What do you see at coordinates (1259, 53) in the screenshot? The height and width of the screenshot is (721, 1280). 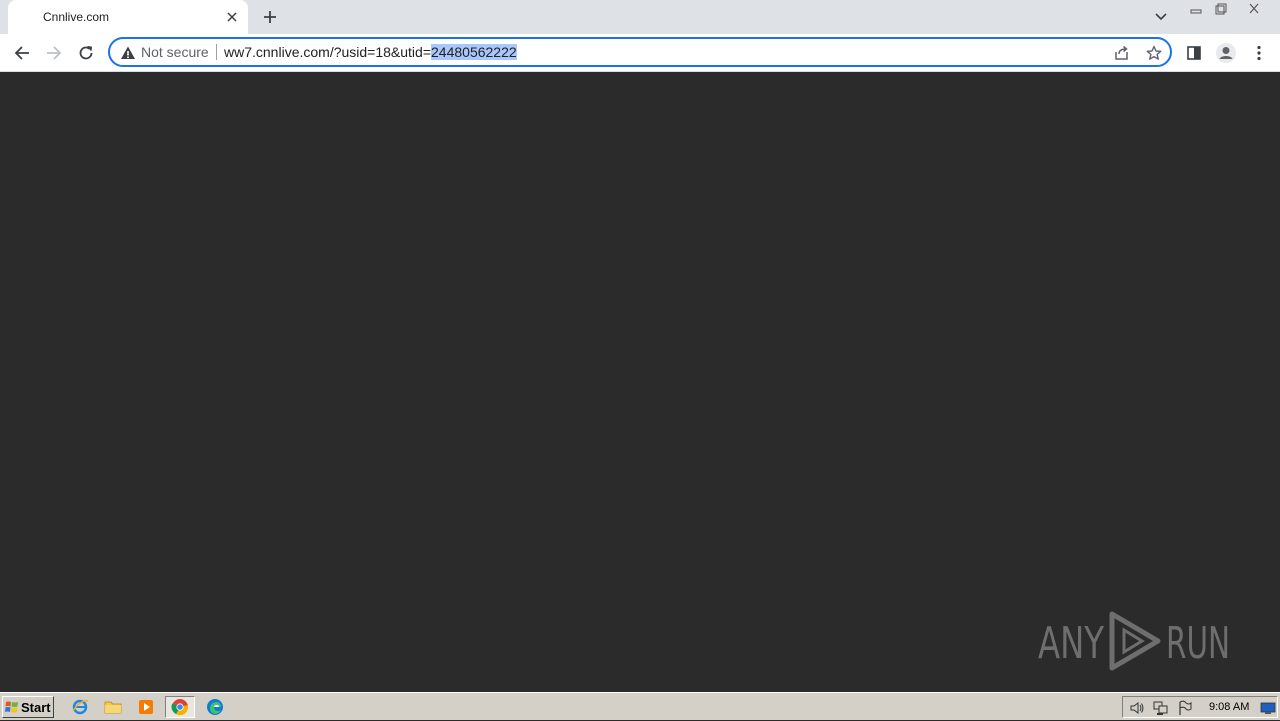 I see `menu-kebab-icon` at bounding box center [1259, 53].